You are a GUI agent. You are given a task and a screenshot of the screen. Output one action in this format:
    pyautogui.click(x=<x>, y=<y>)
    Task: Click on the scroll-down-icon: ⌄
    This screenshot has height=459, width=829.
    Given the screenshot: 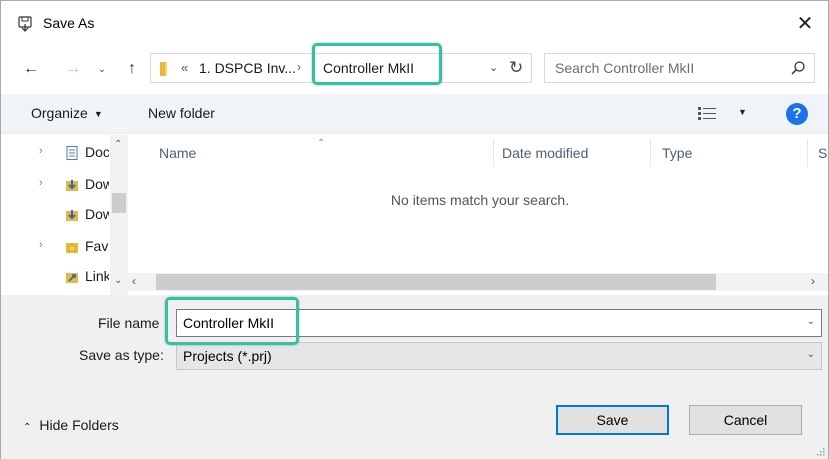 What is the action you would take?
    pyautogui.click(x=118, y=280)
    